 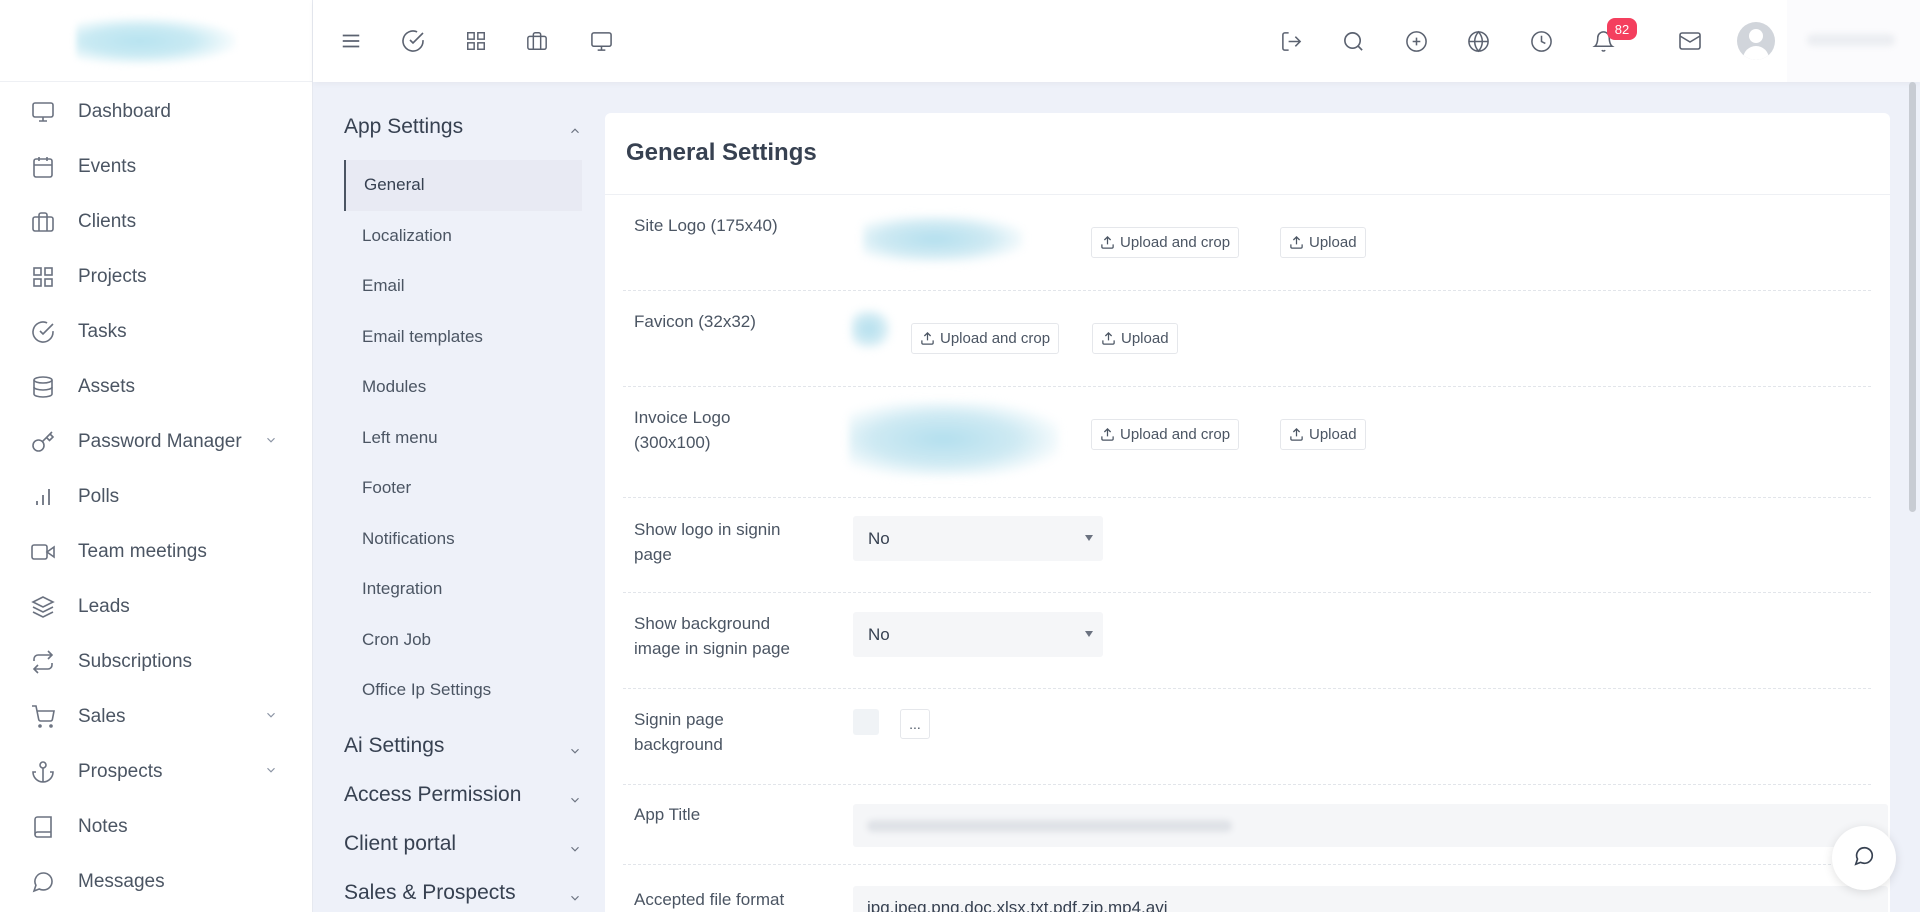 I want to click on sidebar-item-sales: Sales, so click(x=156, y=716).